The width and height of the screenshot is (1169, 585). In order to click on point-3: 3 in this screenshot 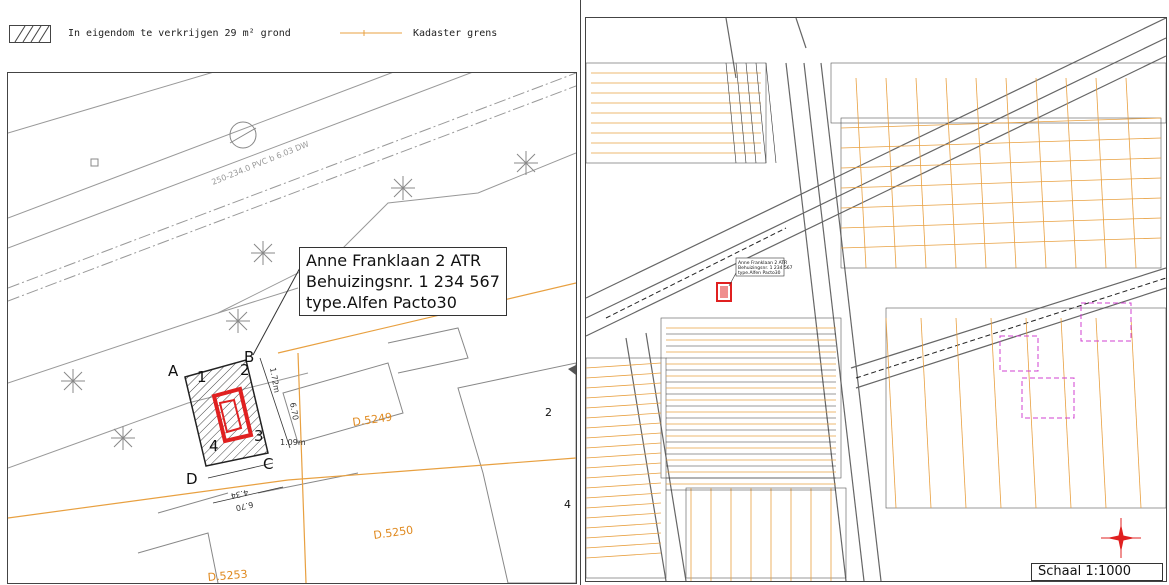, I will do `click(259, 436)`.